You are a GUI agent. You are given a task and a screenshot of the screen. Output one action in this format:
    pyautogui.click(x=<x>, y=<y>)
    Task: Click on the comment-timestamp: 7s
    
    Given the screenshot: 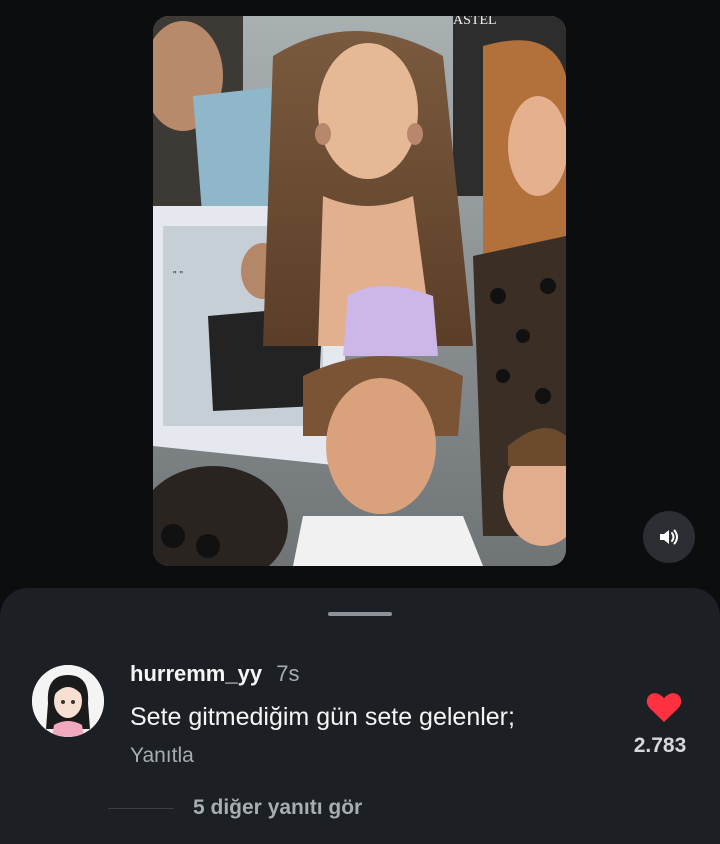 What is the action you would take?
    pyautogui.click(x=288, y=673)
    